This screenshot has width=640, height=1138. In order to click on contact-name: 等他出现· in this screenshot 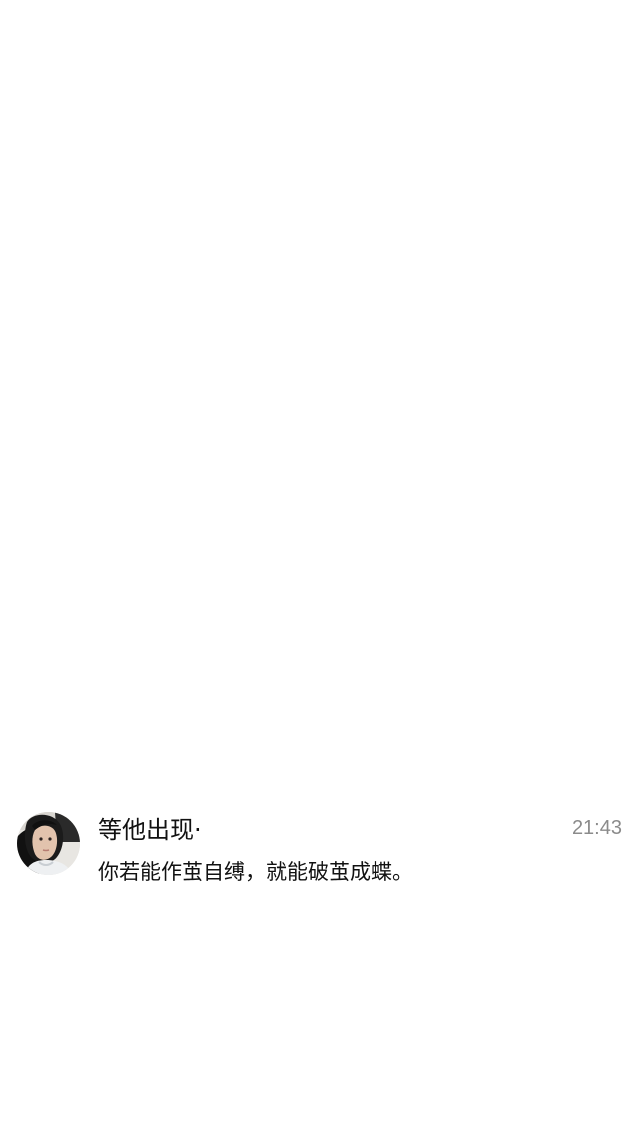, I will do `click(150, 830)`.